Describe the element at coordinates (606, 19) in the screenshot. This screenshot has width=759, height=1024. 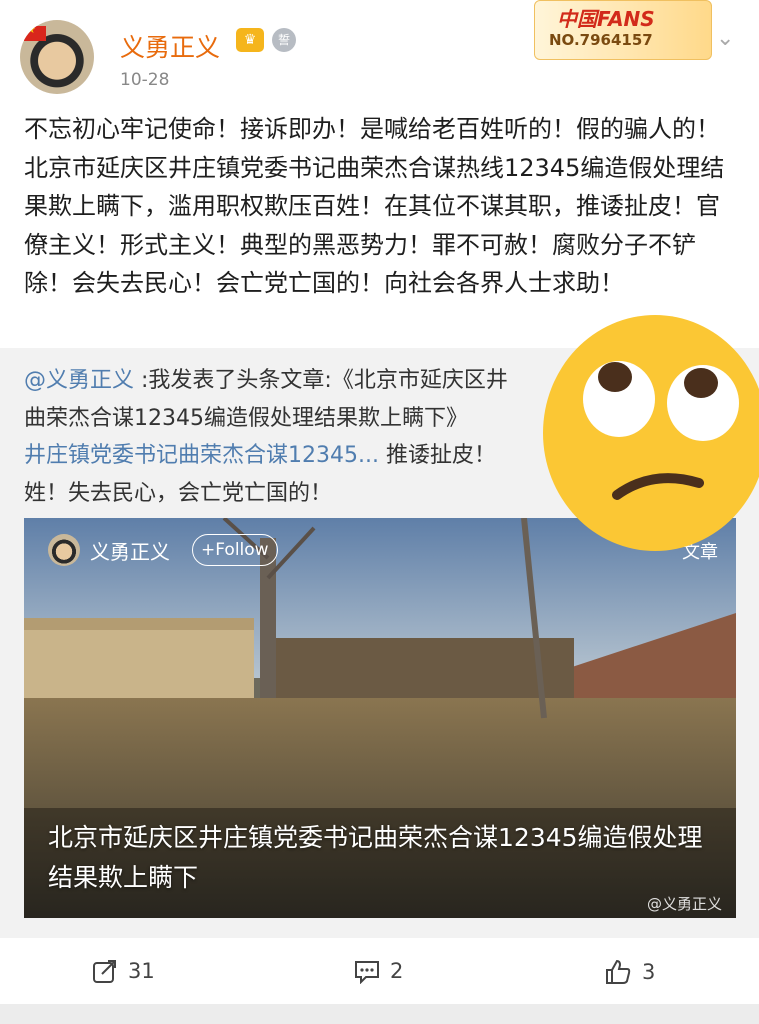
I see `fans-badge-title: 中国FANS` at that location.